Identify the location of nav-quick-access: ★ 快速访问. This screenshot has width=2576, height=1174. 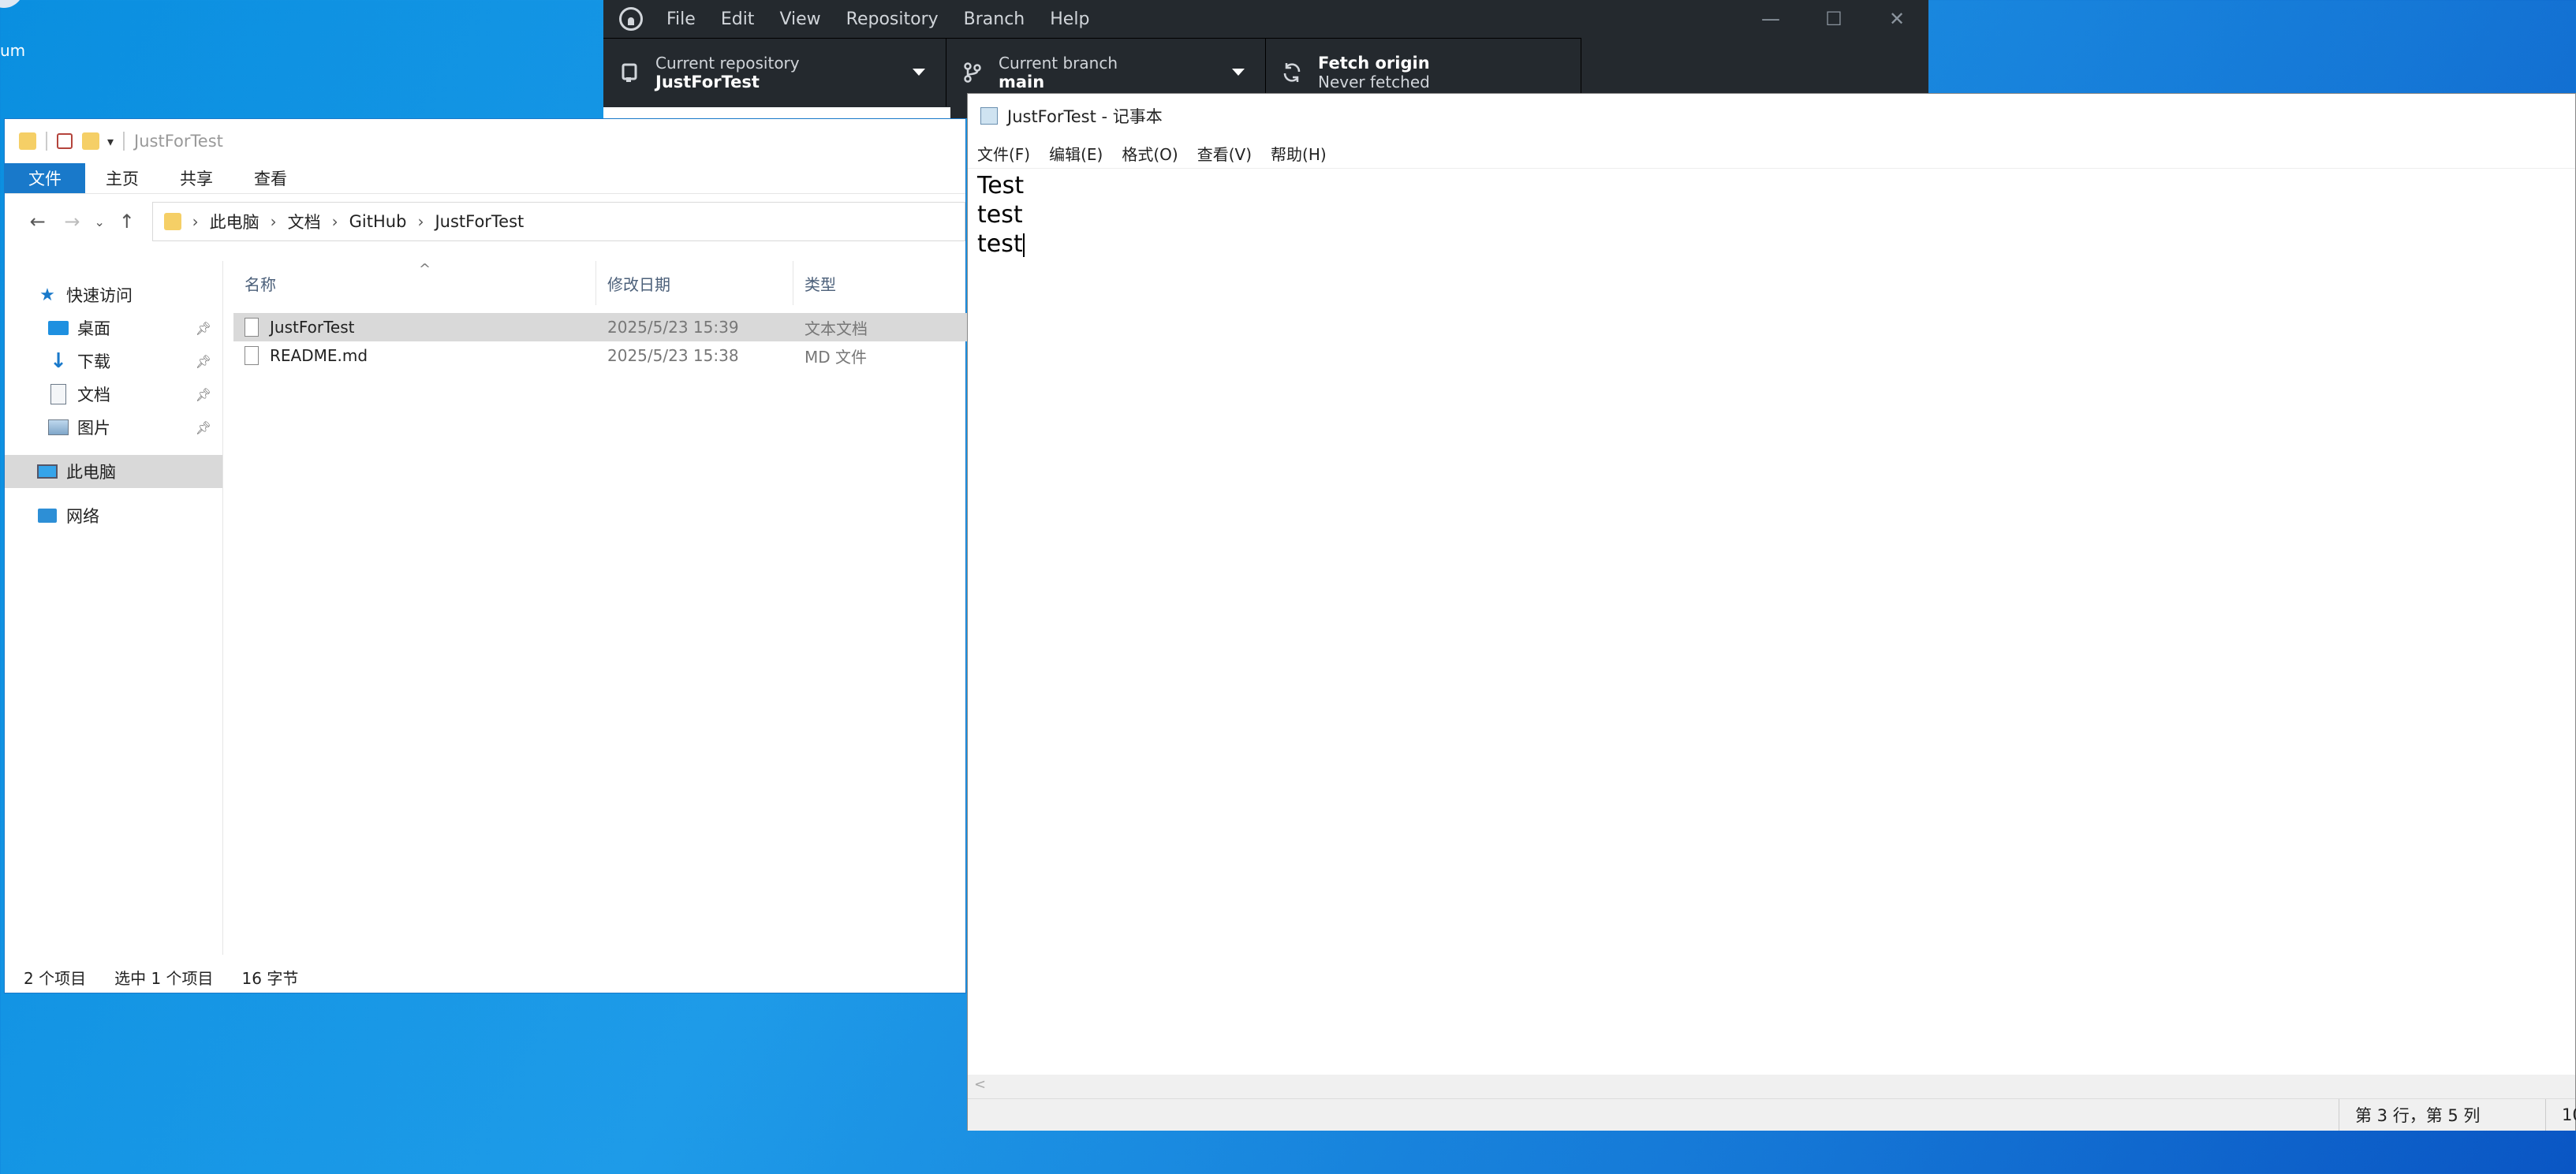
(113, 294).